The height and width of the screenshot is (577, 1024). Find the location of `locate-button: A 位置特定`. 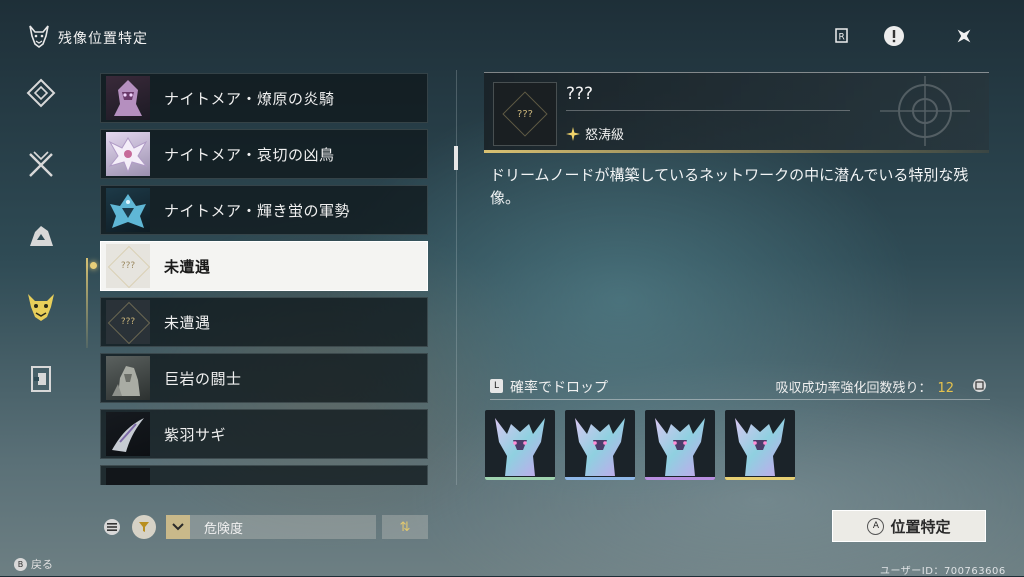

locate-button: A 位置特定 is located at coordinates (909, 526).